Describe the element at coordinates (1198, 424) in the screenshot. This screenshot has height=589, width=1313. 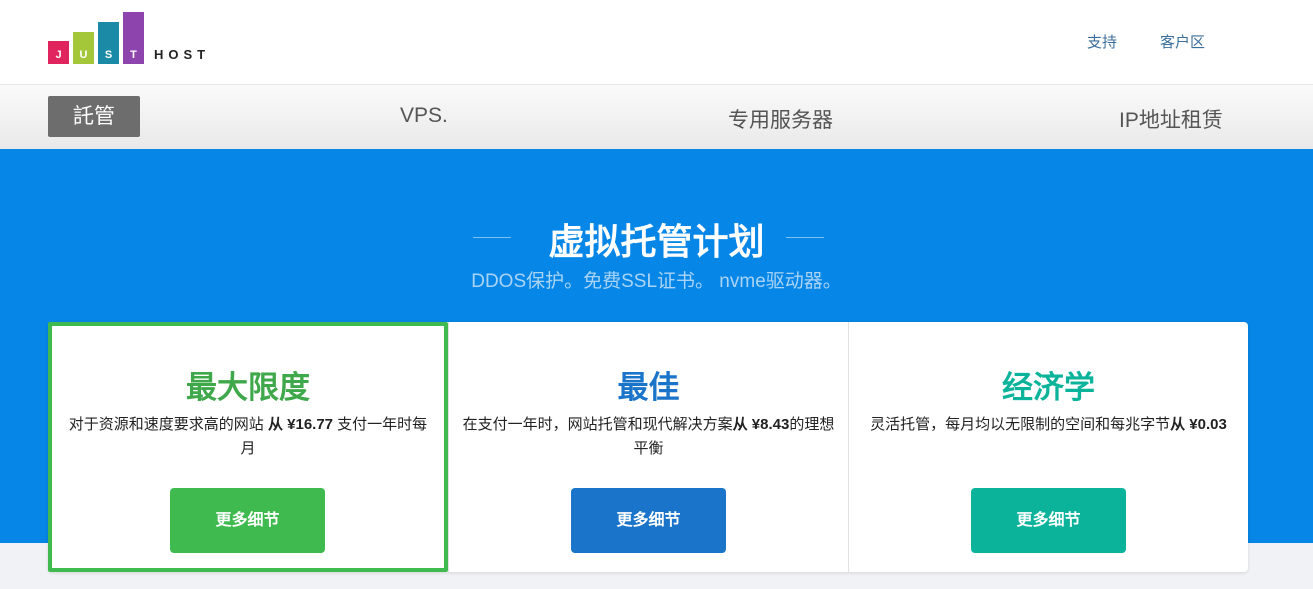
I see `plan-price: 从 ¥0.03` at that location.